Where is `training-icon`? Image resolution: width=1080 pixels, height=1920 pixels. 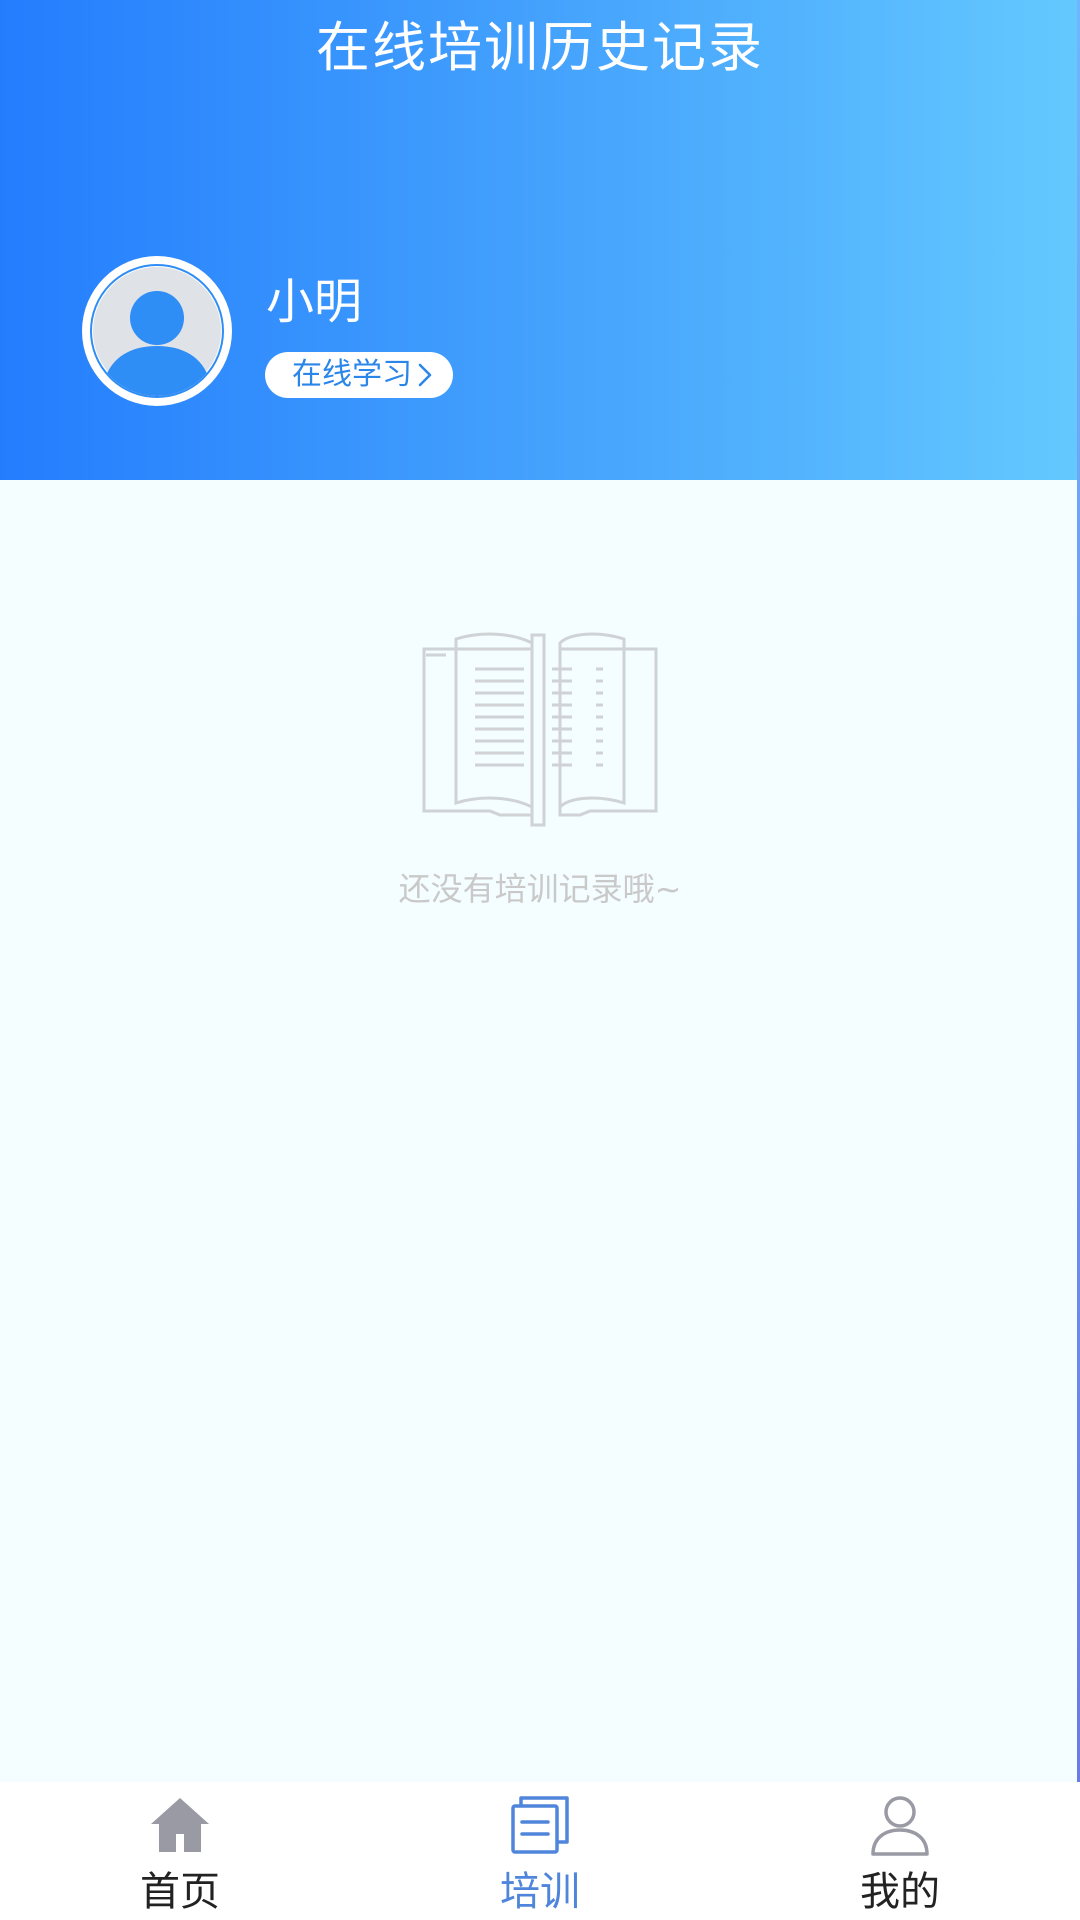 training-icon is located at coordinates (540, 1825).